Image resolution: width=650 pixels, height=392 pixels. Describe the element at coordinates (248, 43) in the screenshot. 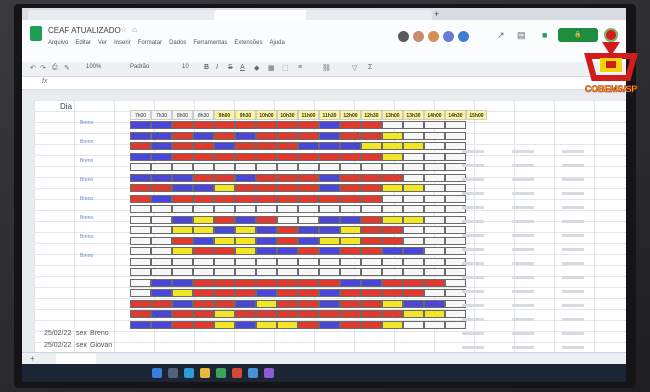

I see `menu-extensions: Extensões` at that location.